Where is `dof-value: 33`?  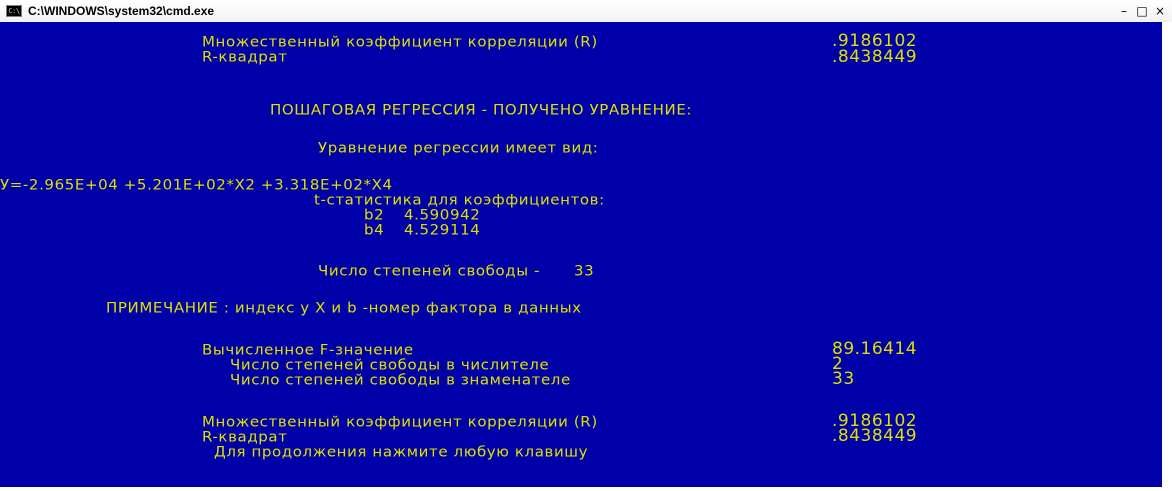 dof-value: 33 is located at coordinates (584, 271).